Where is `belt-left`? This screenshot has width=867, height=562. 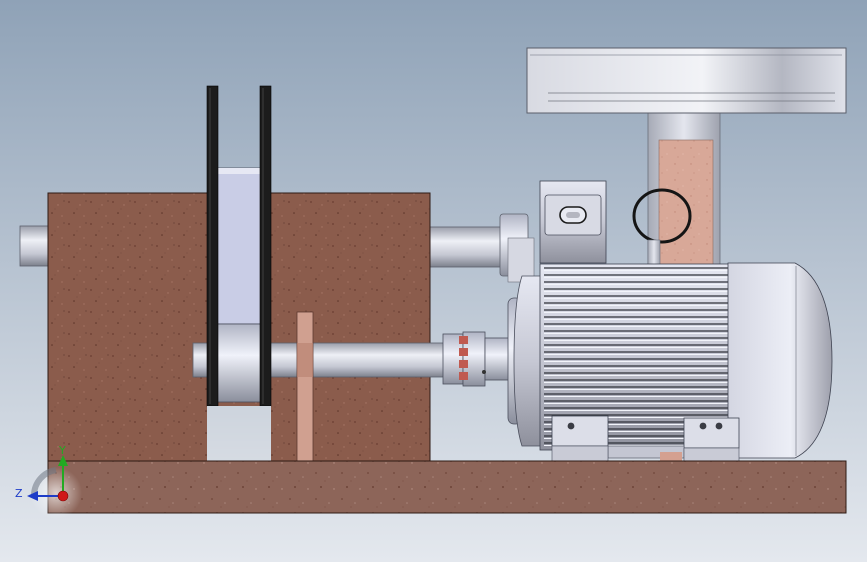
belt-left is located at coordinates (212, 246).